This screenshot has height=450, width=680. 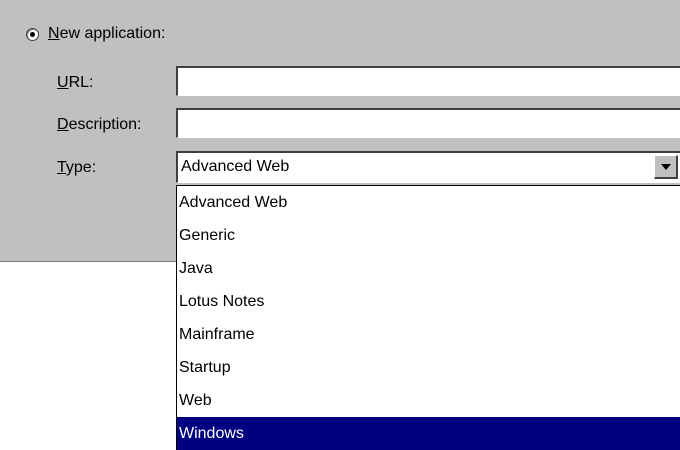 I want to click on type-select-value: Advanced Web, so click(x=235, y=166).